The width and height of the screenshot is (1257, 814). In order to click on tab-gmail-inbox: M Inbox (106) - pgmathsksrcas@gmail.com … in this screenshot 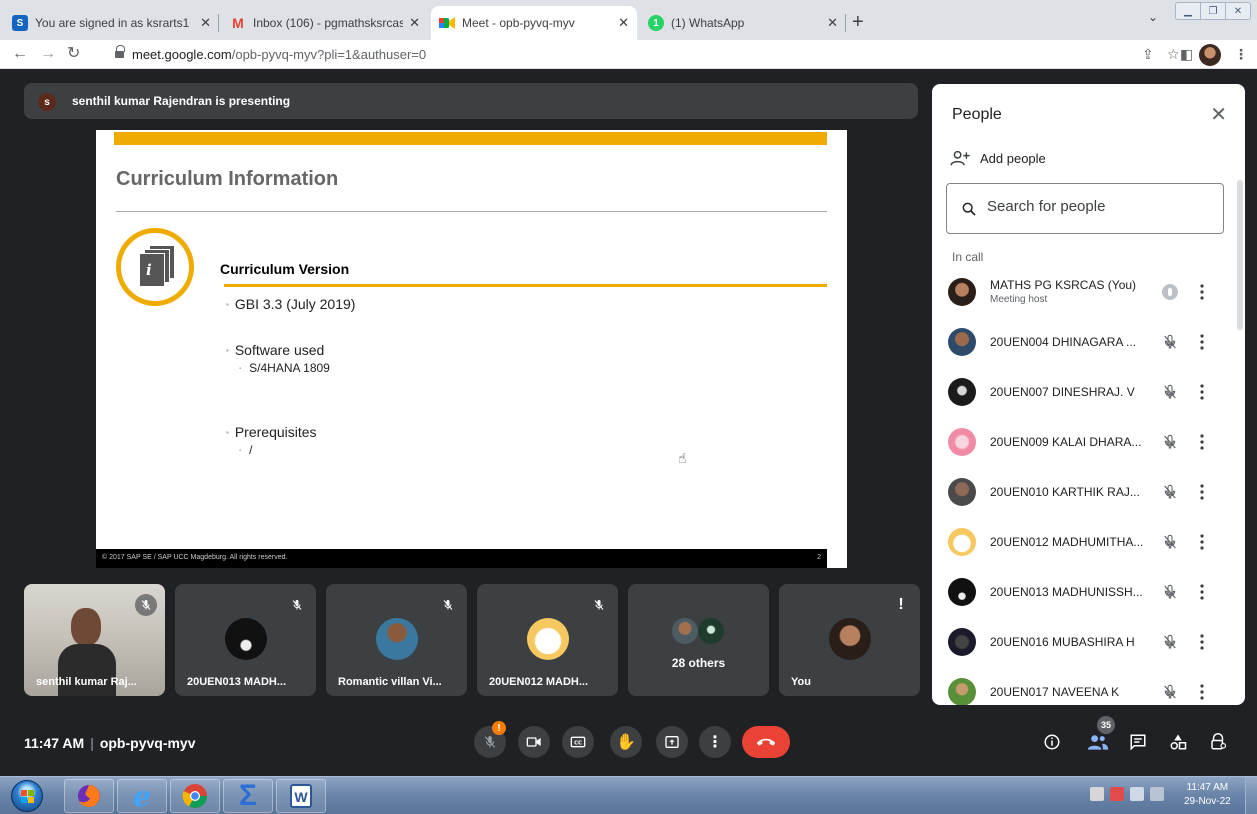, I will do `click(325, 23)`.